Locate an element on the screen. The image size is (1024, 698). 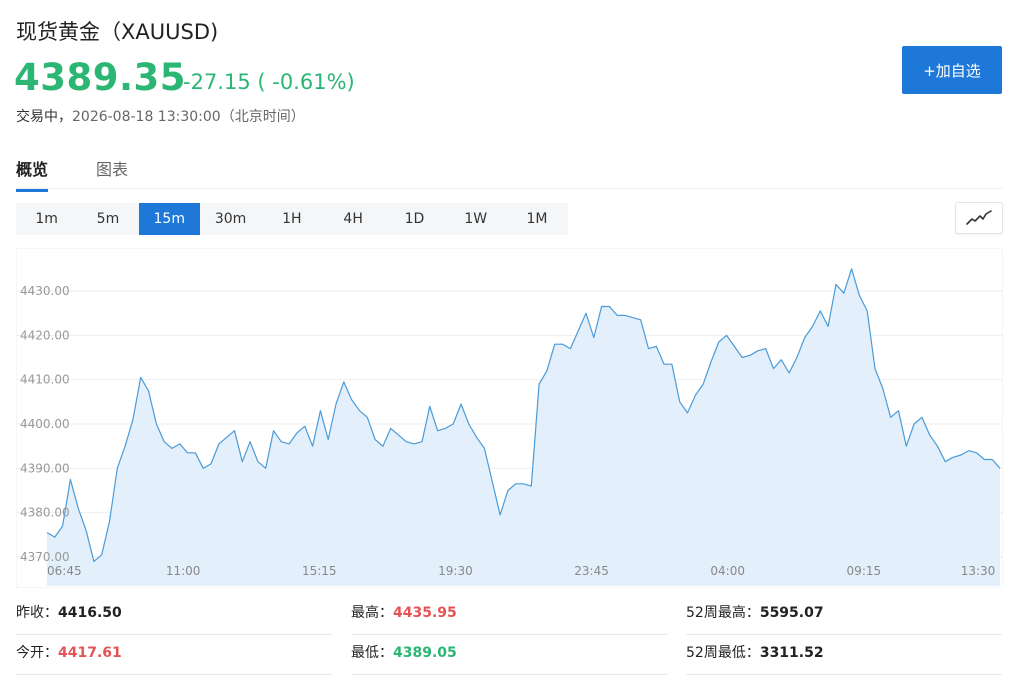
stat-label: 52周最低： is located at coordinates (723, 653).